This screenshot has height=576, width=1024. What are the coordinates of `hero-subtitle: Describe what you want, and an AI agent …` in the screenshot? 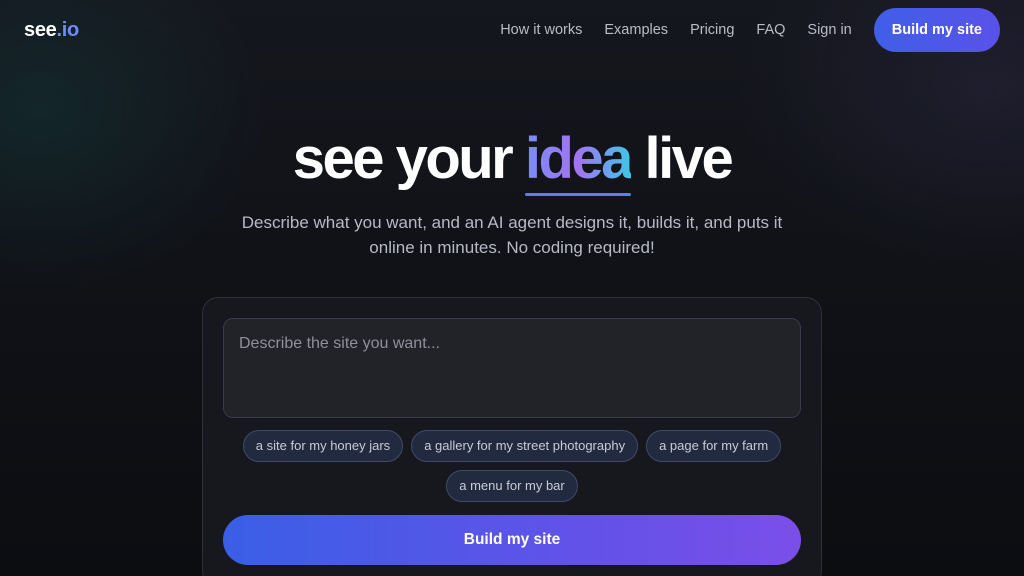 It's located at (512, 235).